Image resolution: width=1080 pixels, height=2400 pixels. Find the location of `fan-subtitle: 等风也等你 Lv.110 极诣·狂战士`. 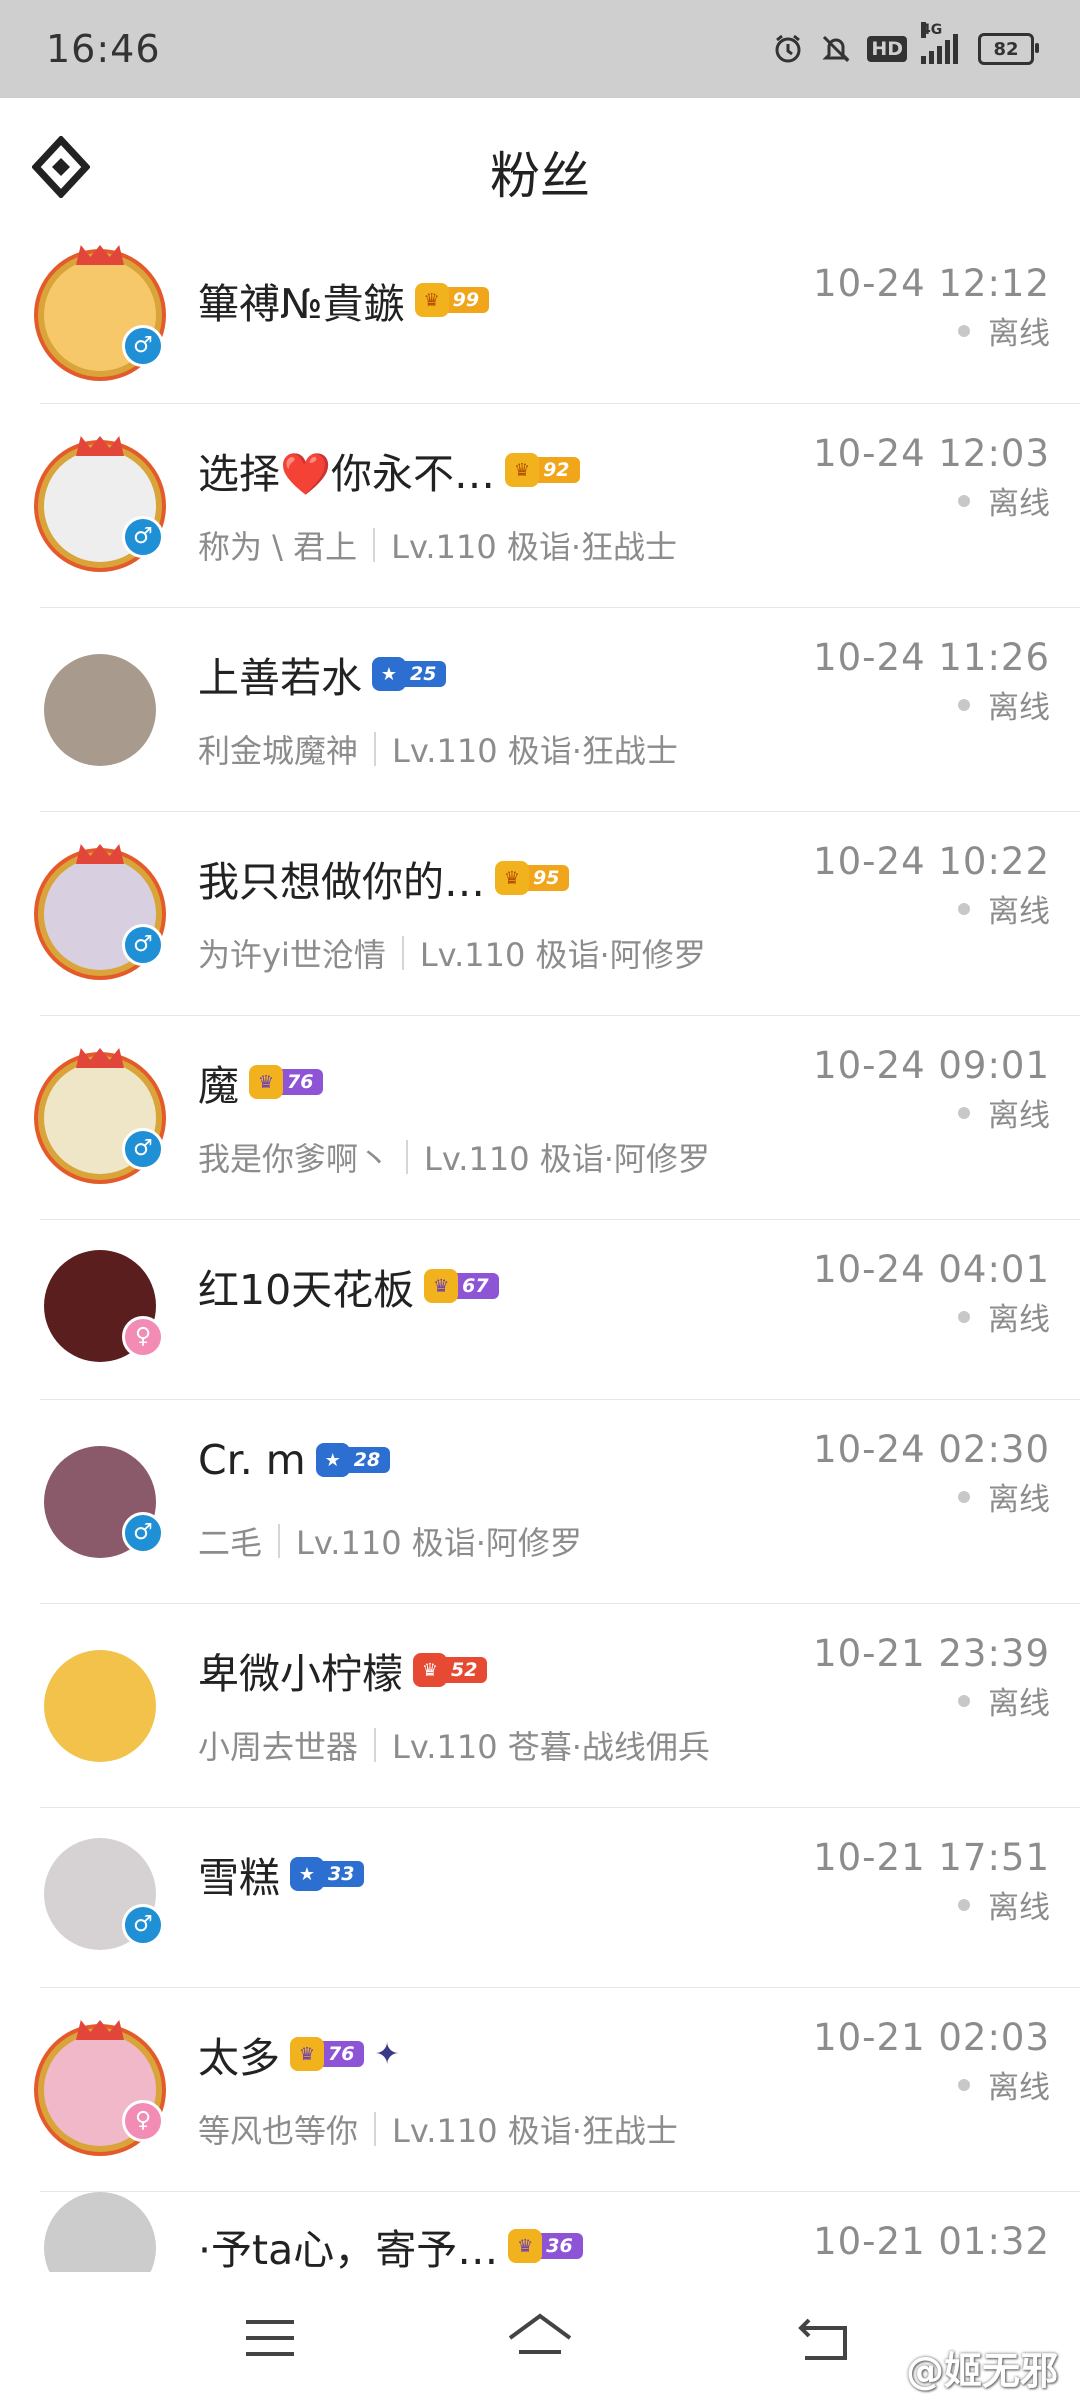

fan-subtitle: 等风也等你 Lv.110 极诣·狂战士 is located at coordinates (438, 2129).